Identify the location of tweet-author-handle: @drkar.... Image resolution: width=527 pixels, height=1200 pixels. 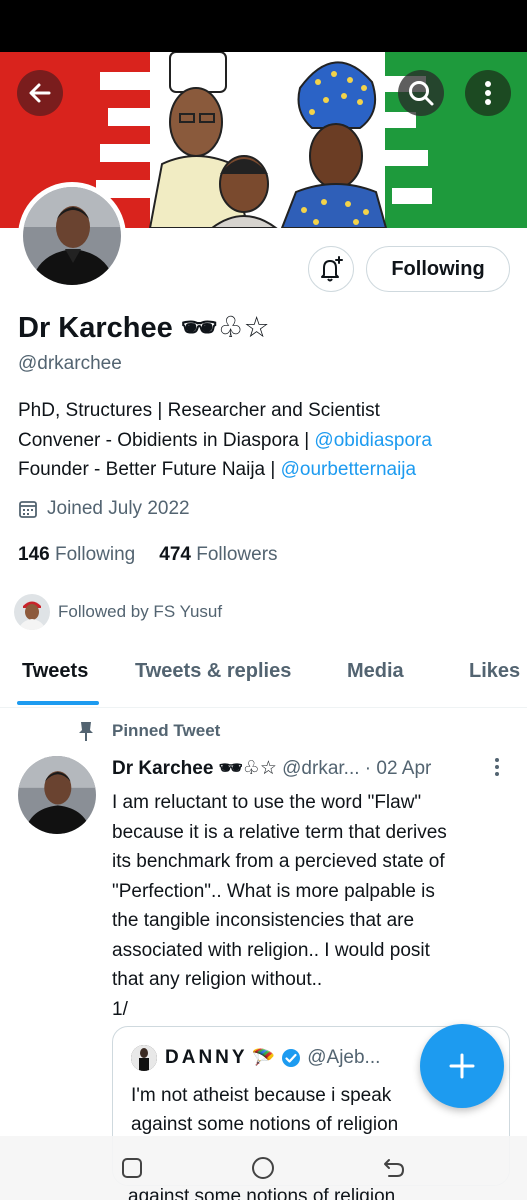
(320, 768).